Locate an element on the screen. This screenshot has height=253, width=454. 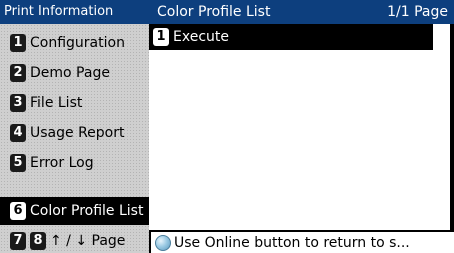
left-panel-header: Print Information is located at coordinates (74, 12).